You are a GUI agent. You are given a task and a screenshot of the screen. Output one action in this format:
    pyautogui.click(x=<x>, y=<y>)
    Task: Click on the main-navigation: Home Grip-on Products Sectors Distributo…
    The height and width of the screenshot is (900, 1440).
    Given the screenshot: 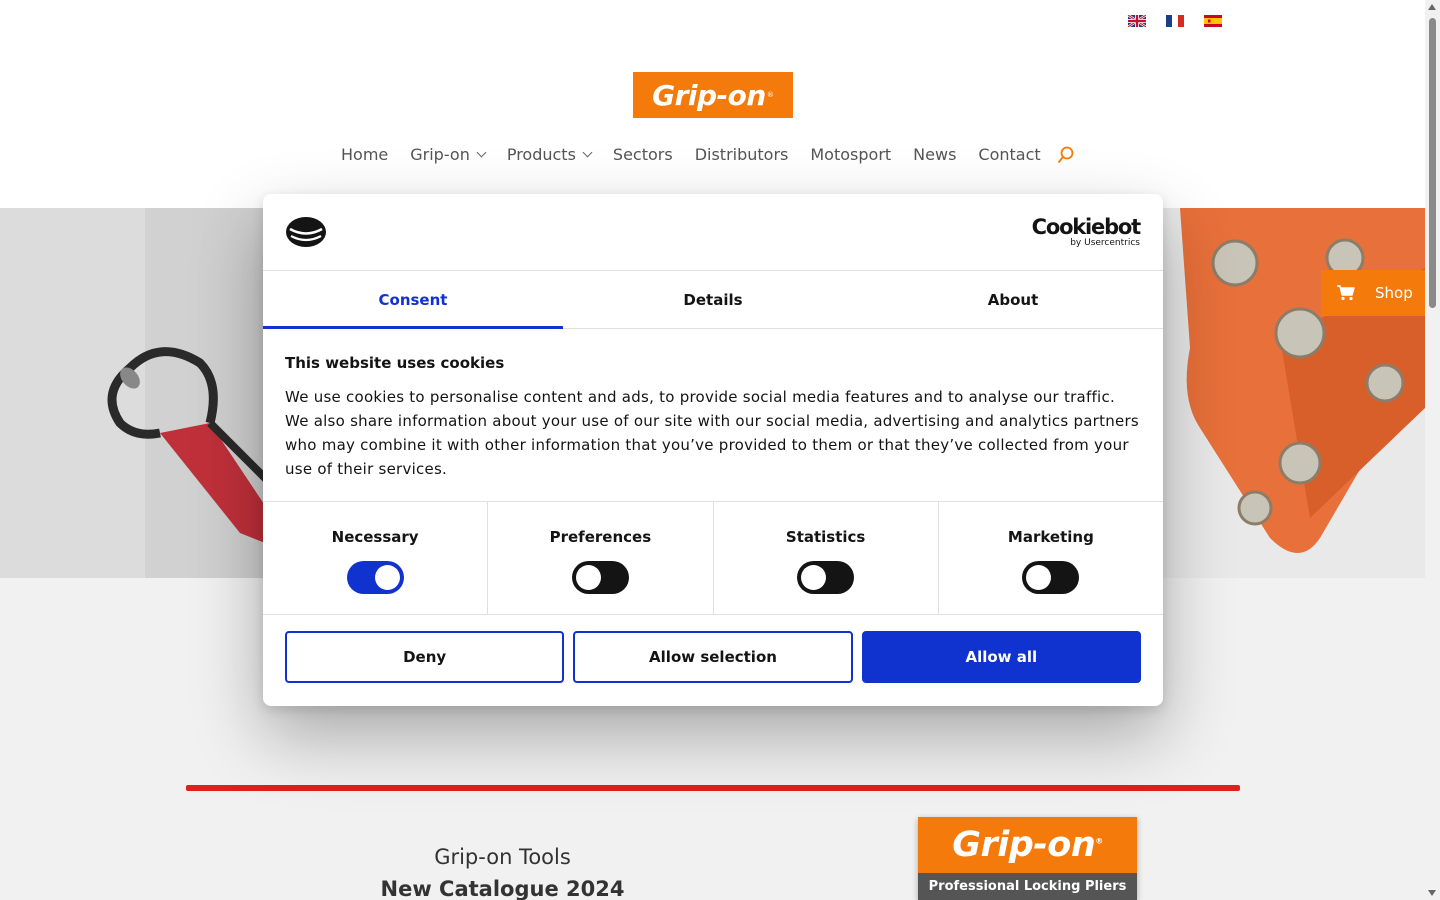 What is the action you would take?
    pyautogui.click(x=708, y=154)
    